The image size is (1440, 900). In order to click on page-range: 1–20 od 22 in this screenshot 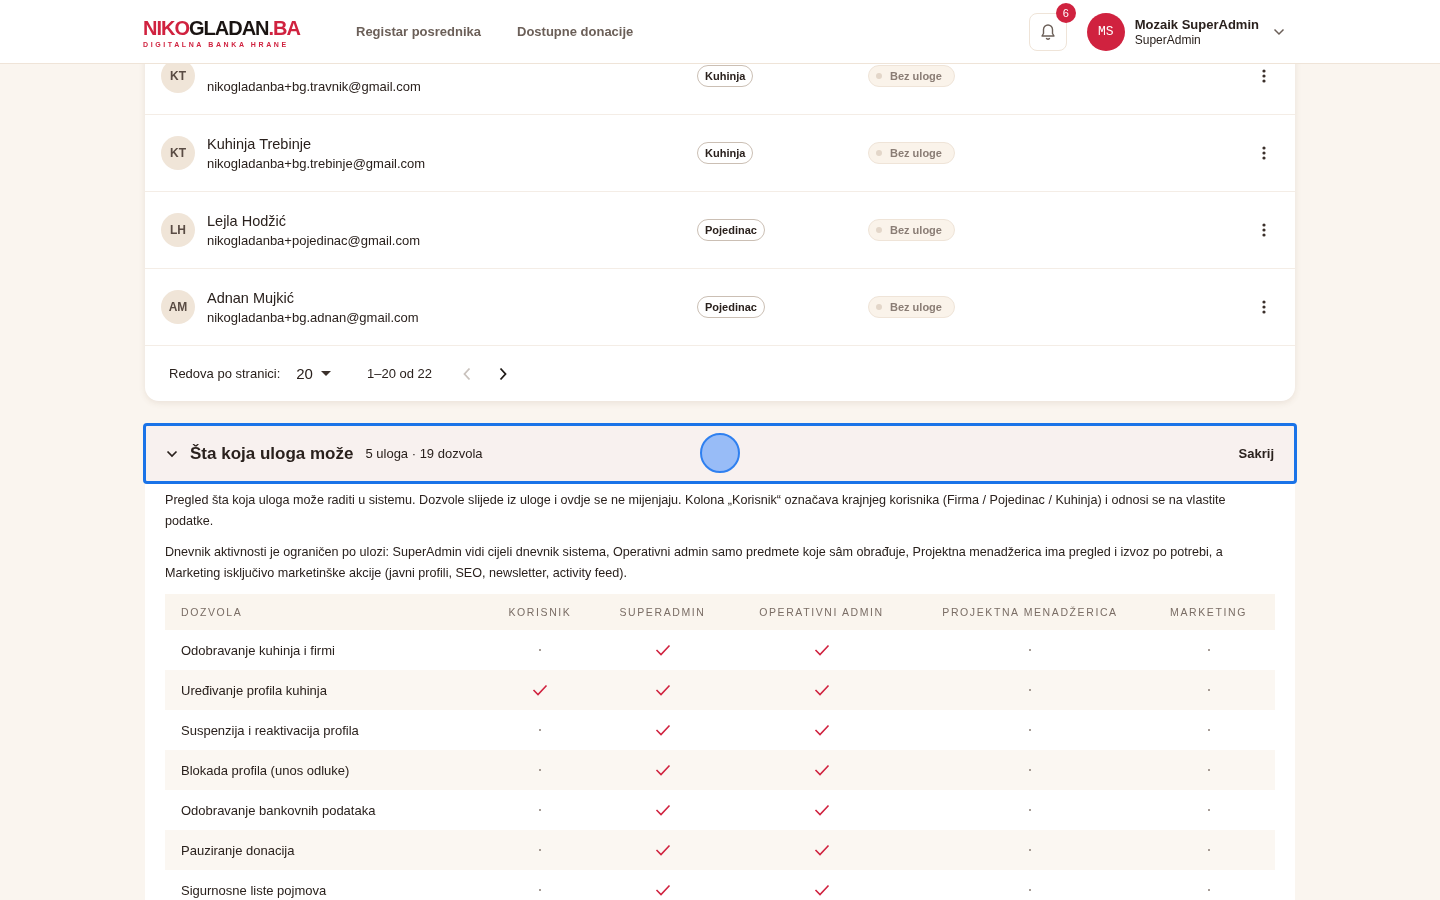, I will do `click(399, 373)`.